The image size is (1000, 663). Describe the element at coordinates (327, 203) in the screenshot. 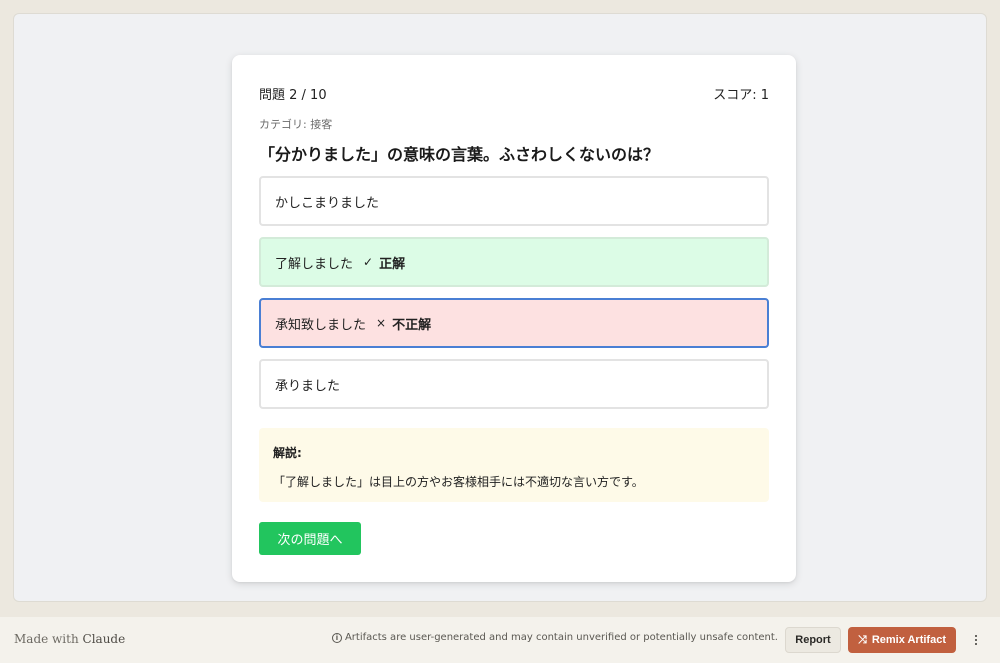

I see `answer-option-text: かしこまりました` at that location.